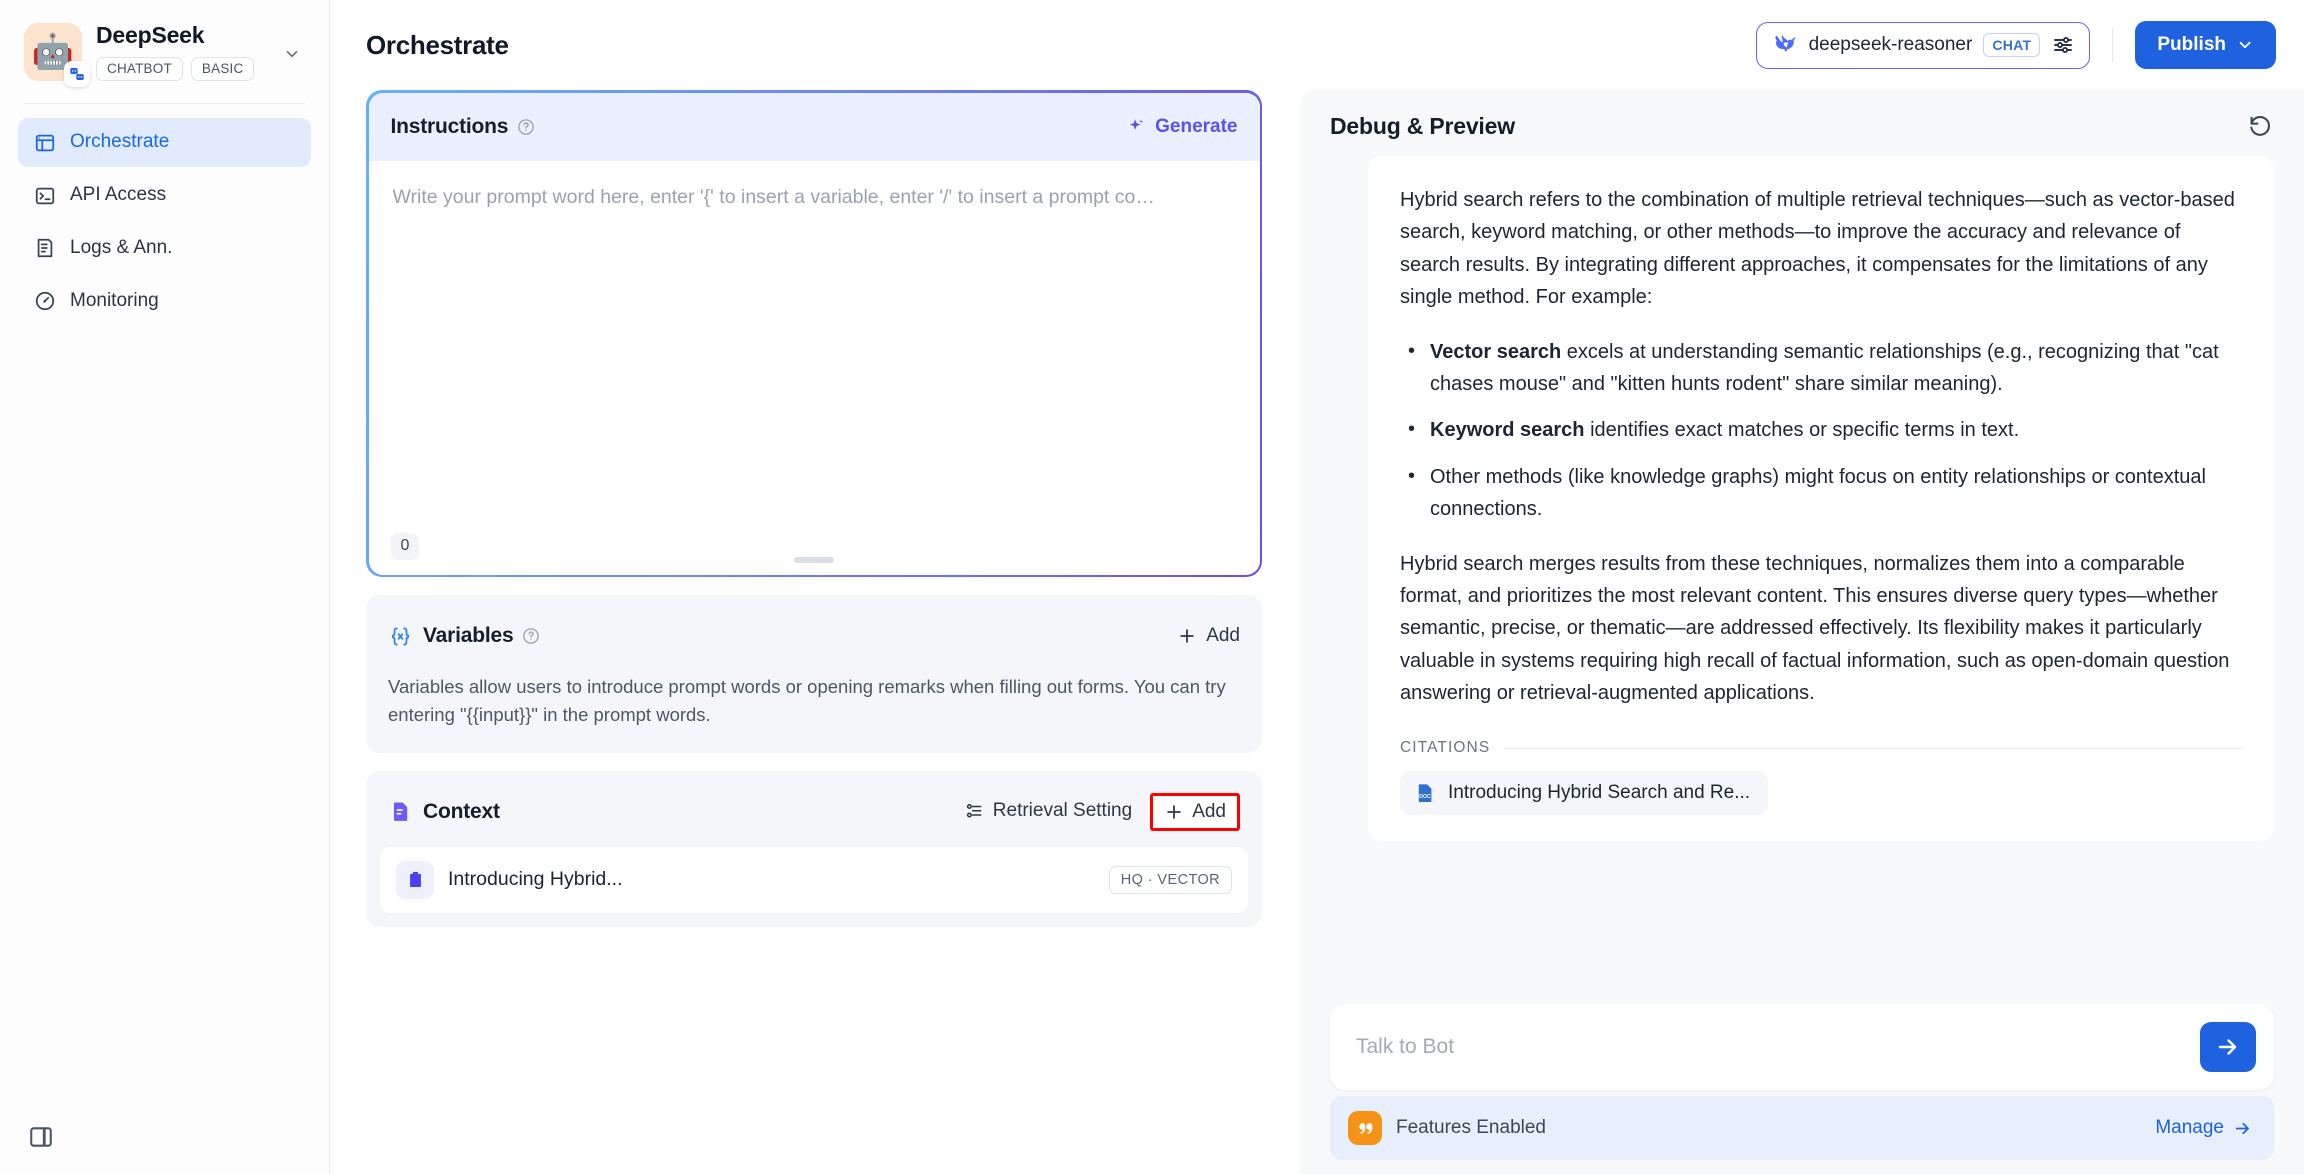  I want to click on variables-add-button: Add, so click(1208, 636).